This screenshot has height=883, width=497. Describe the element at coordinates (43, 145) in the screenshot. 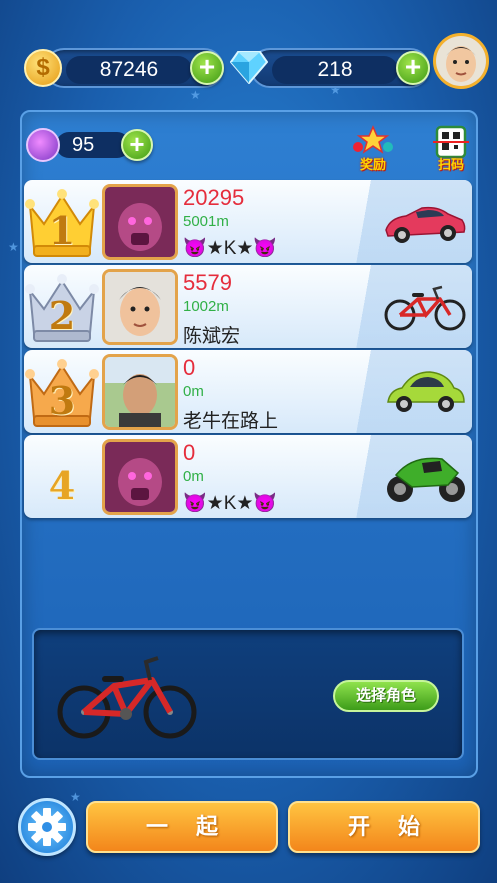

I see `potion-icon` at that location.